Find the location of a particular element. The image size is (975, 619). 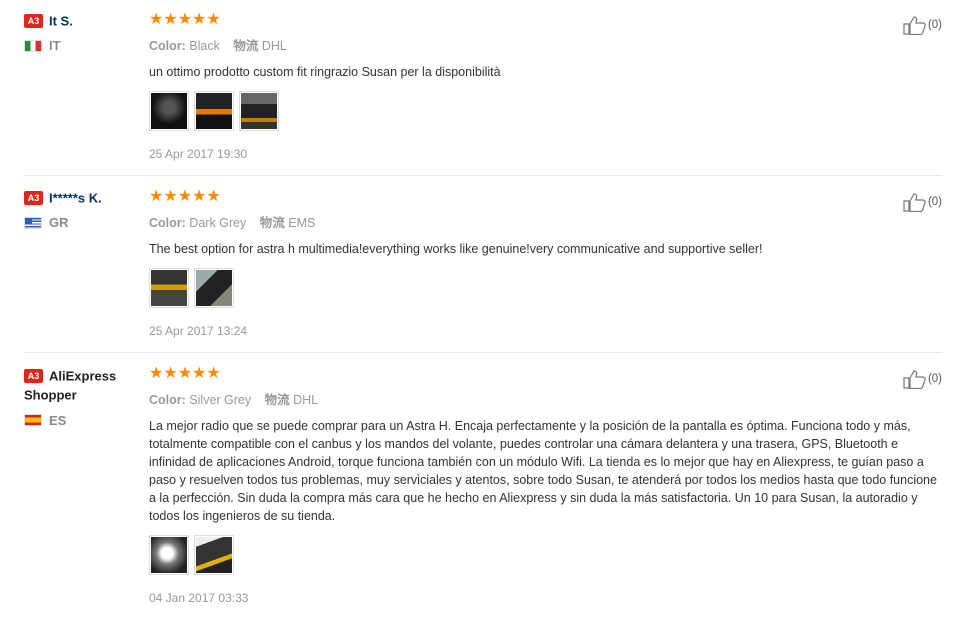

country-code: GR is located at coordinates (59, 222).